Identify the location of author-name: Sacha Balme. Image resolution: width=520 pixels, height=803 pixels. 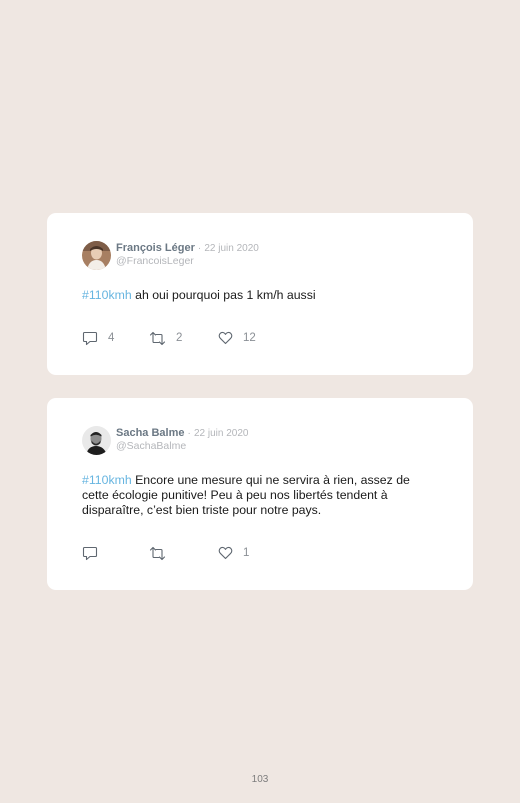
(150, 433).